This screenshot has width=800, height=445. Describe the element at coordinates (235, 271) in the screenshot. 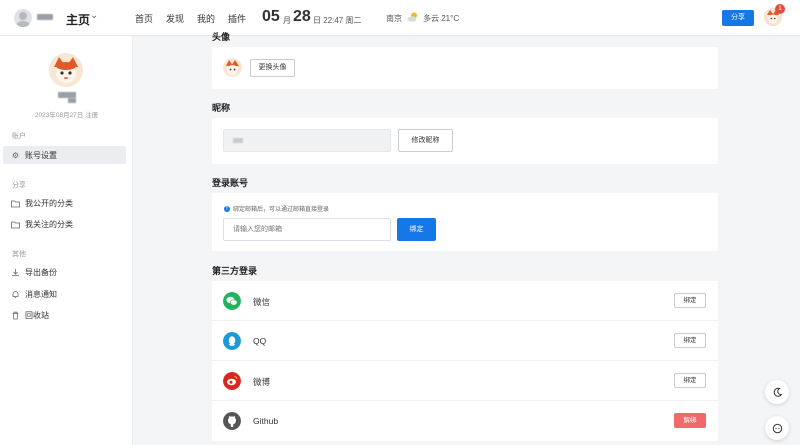

I see `third-party-section-title: 第三方登录` at that location.